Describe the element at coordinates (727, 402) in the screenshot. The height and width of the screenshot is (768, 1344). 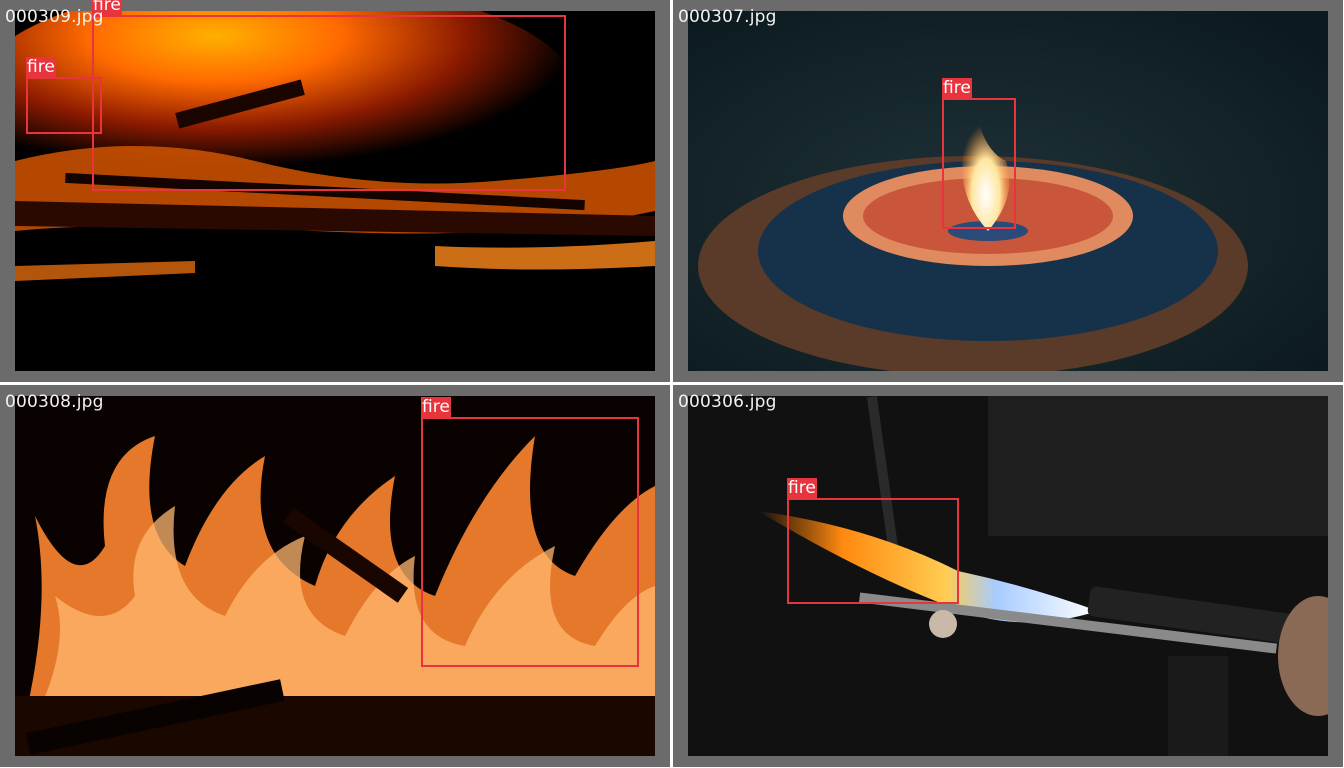
I see `filename-label: 000306.jpg` at that location.